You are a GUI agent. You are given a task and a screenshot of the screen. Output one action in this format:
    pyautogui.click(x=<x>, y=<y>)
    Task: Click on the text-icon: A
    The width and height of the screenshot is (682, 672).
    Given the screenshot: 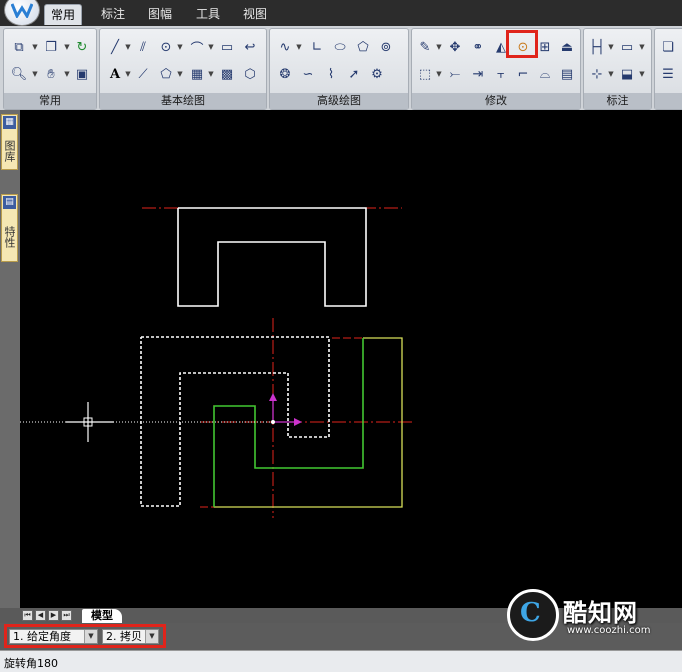 What is the action you would take?
    pyautogui.click(x=115, y=74)
    